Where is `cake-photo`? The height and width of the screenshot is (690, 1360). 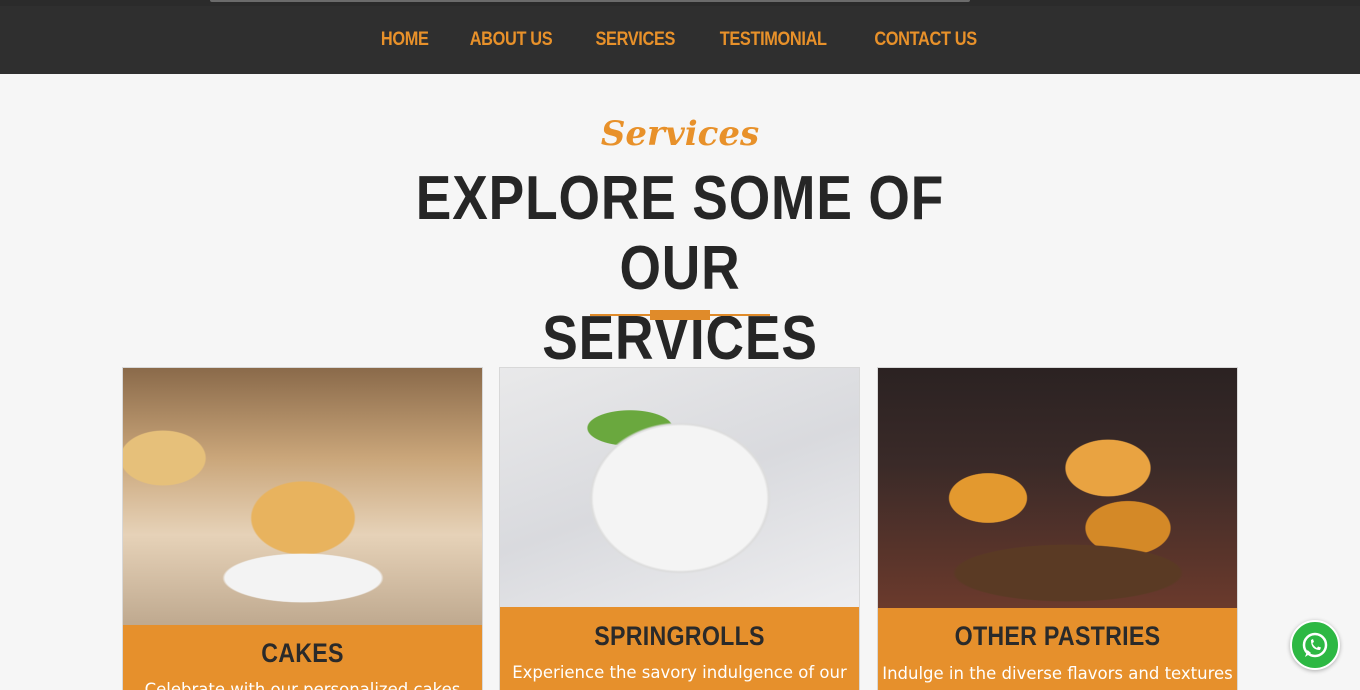
cake-photo is located at coordinates (302, 496).